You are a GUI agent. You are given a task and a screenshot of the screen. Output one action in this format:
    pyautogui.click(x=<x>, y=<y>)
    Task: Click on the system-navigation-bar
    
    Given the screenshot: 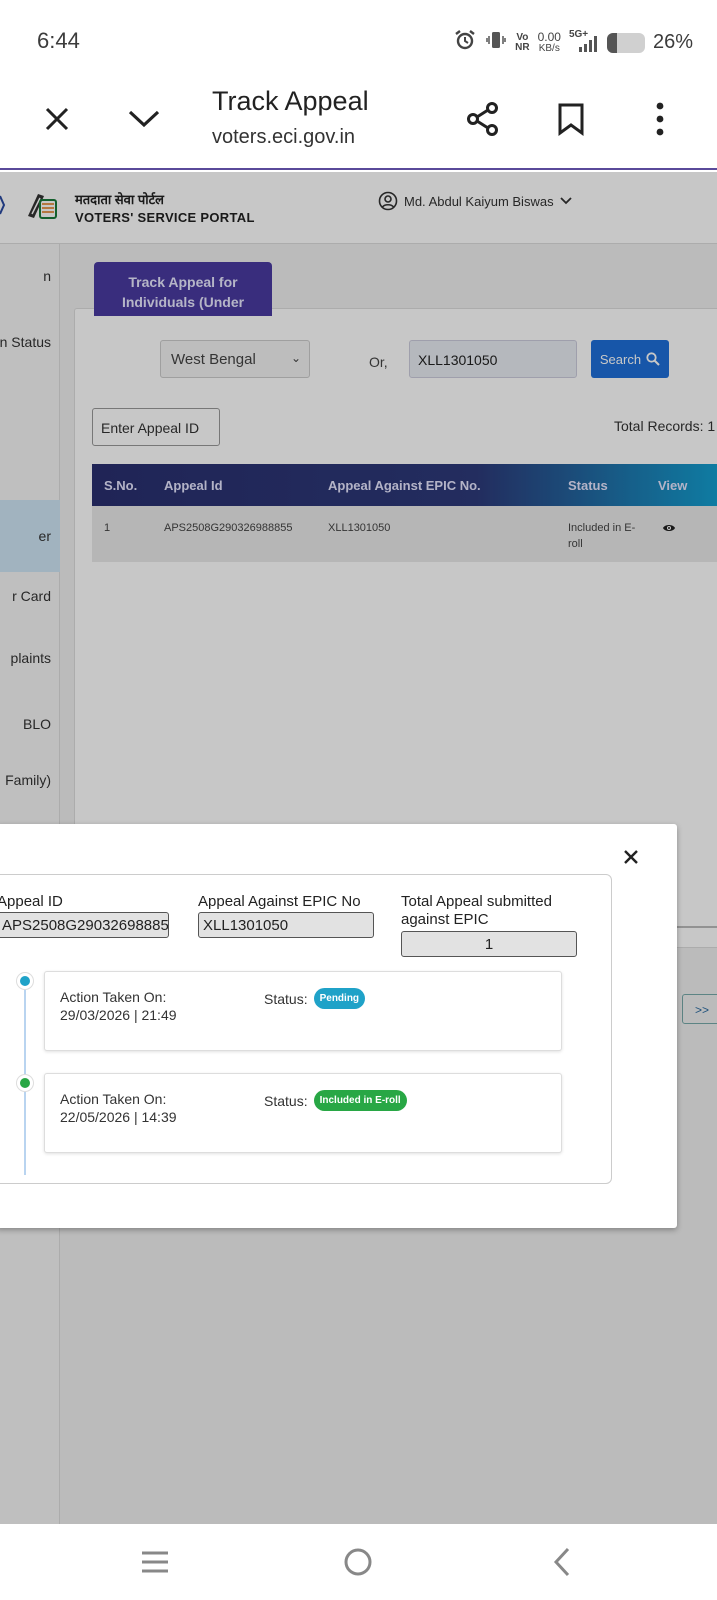 What is the action you would take?
    pyautogui.click(x=358, y=1562)
    